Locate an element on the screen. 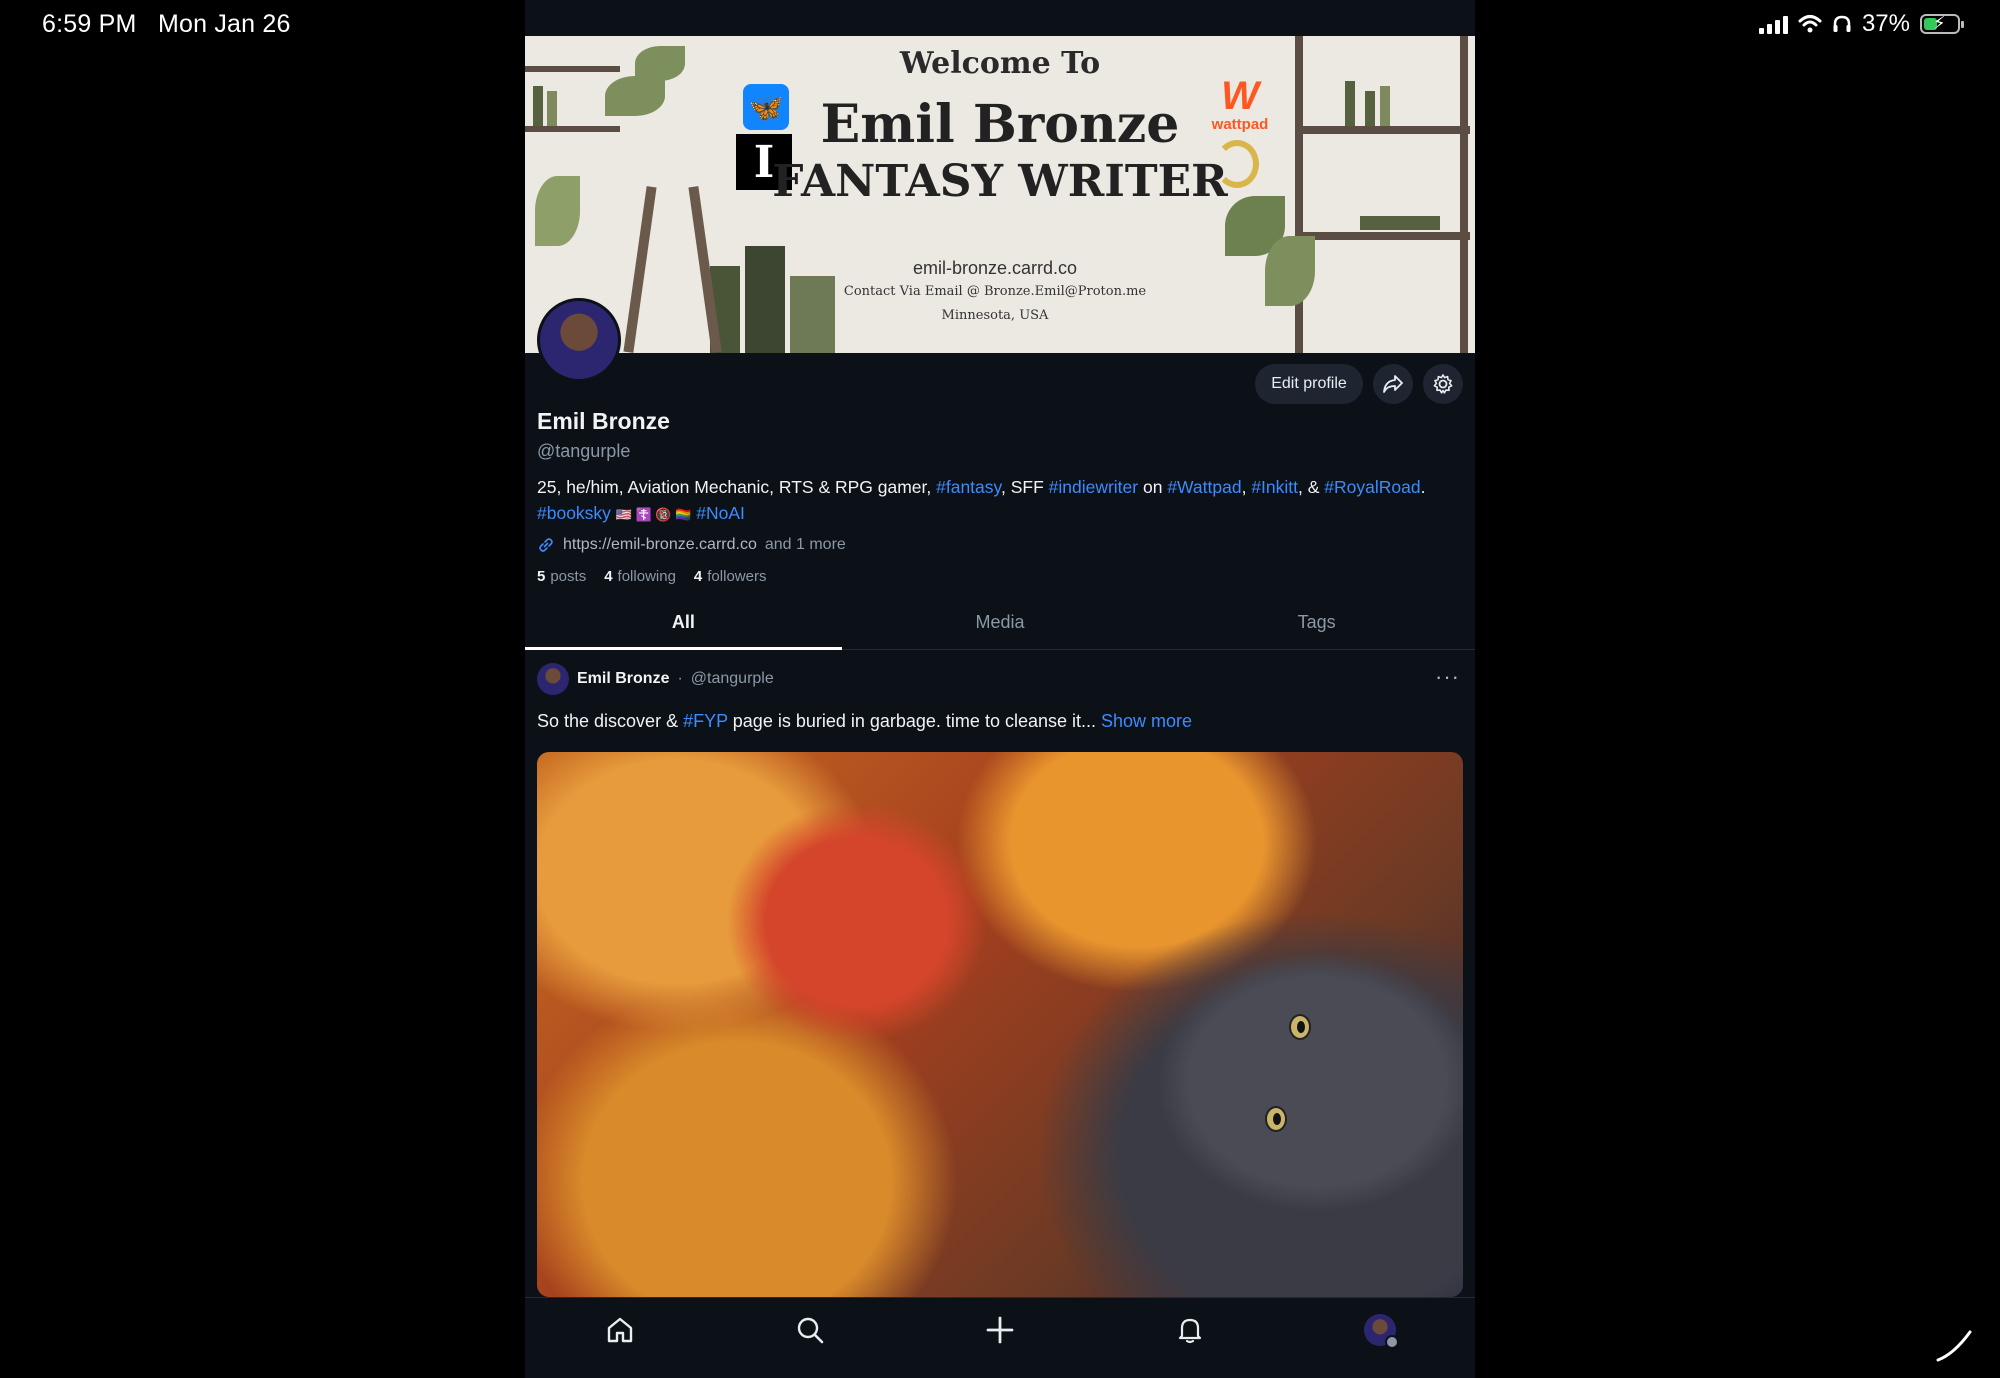 Image resolution: width=2000 pixels, height=1378 pixels. hashtag-link: #Inkitt is located at coordinates (1274, 487).